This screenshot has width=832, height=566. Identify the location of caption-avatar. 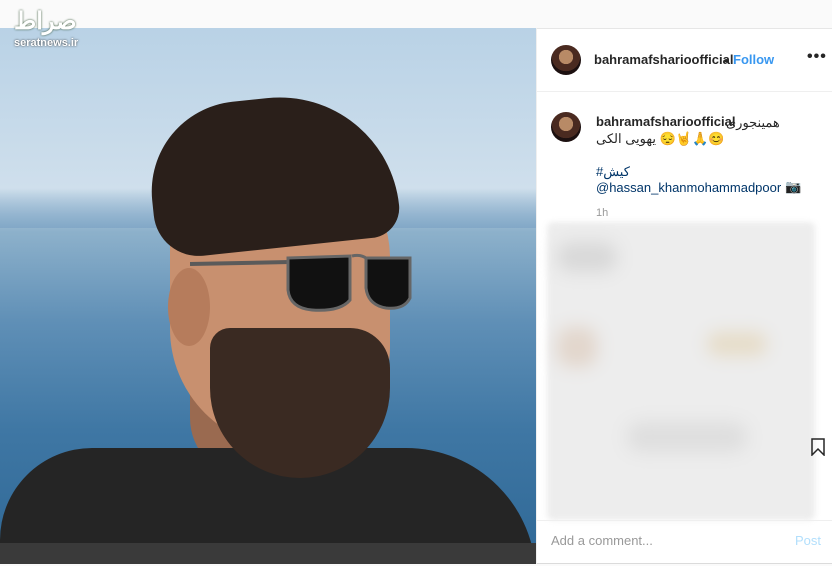
(566, 127).